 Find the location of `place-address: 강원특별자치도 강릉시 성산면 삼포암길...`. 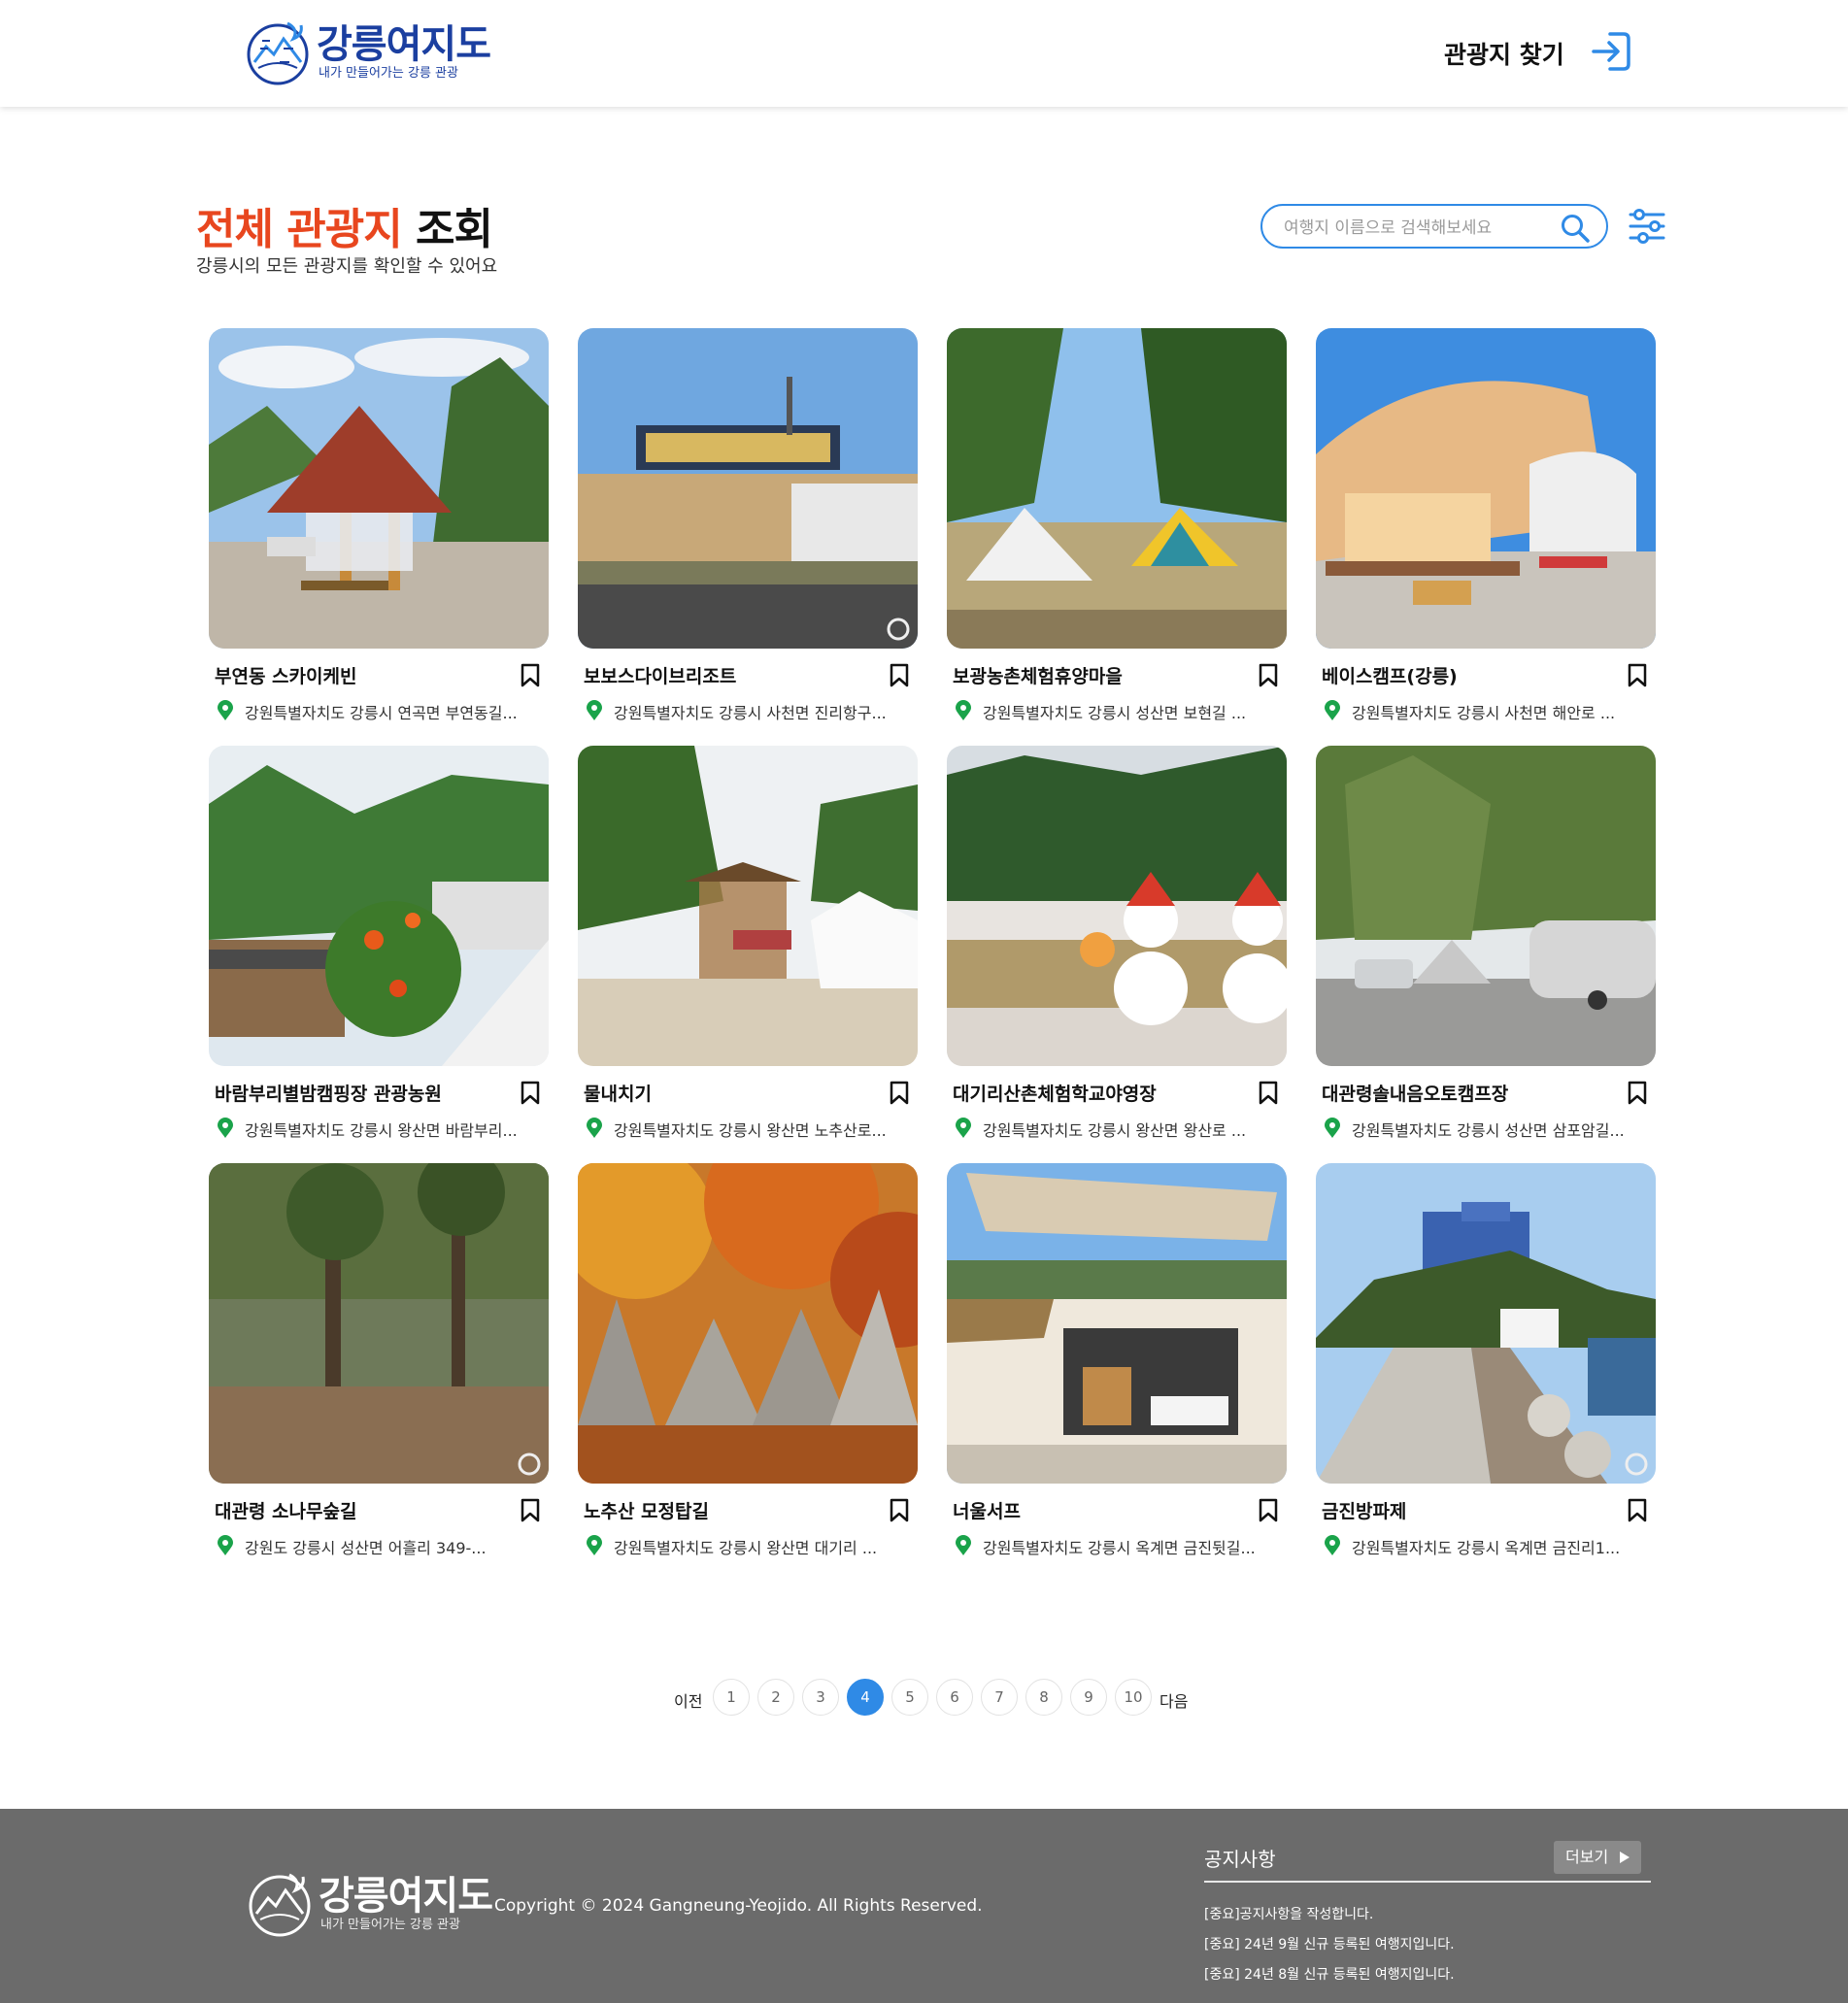

place-address: 강원특별자치도 강릉시 성산면 삼포암길... is located at coordinates (1488, 1130).